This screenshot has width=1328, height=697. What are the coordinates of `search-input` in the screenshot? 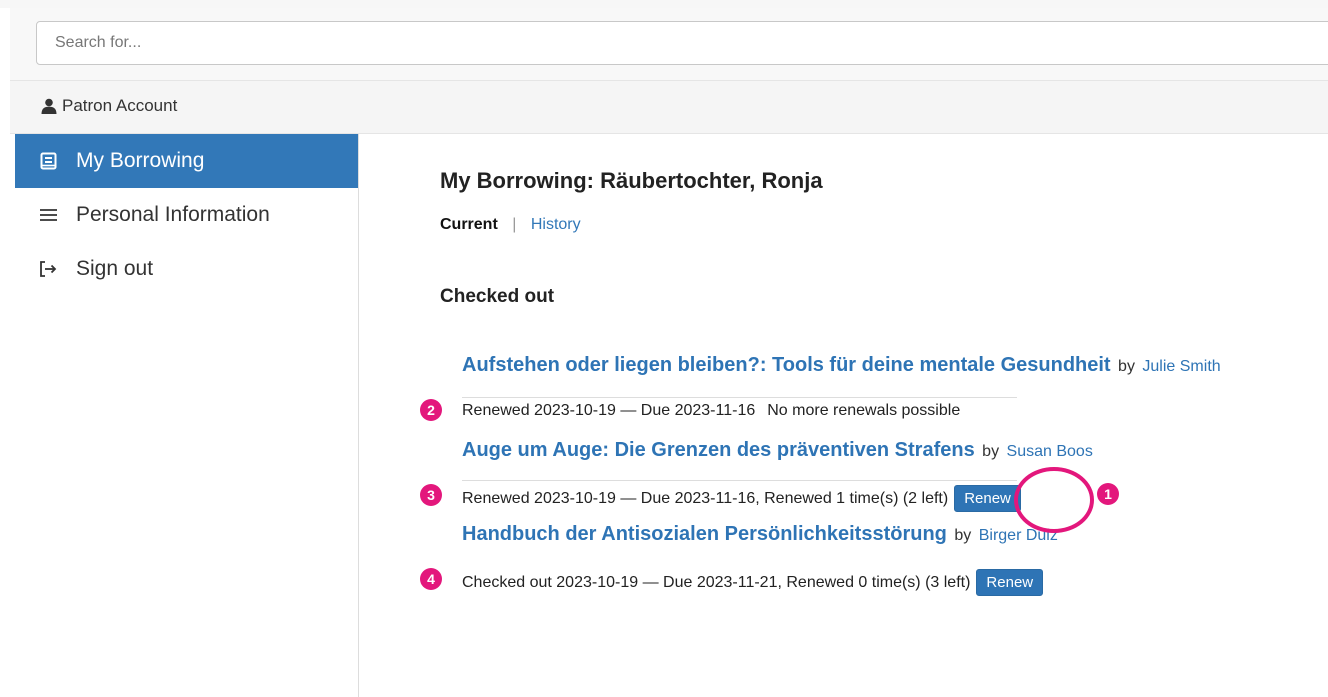 It's located at (682, 43).